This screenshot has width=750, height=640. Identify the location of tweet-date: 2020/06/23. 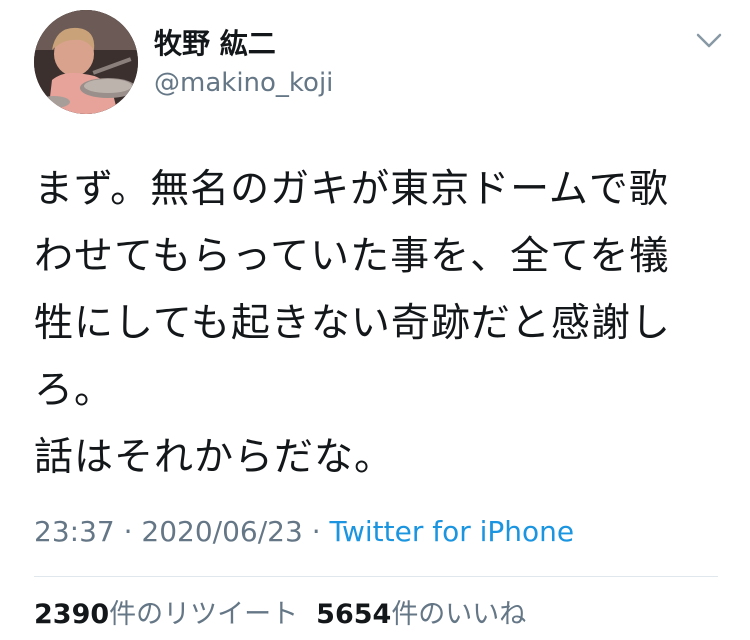
(221, 531).